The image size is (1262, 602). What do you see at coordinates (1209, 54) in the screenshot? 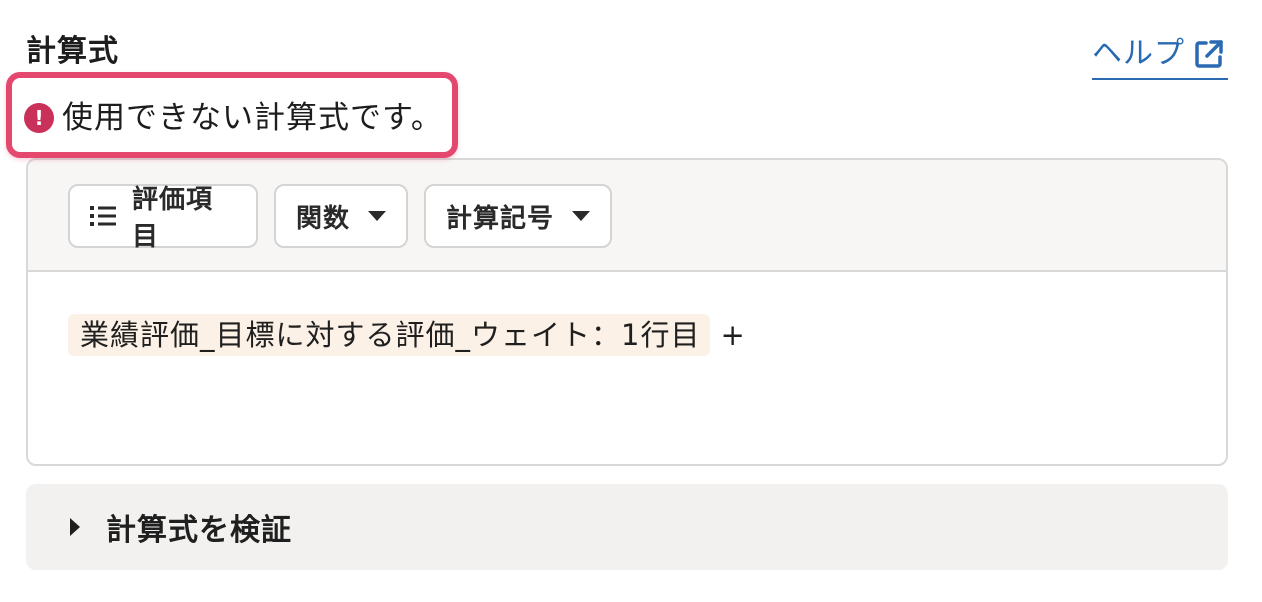
I see `external-link-icon` at bounding box center [1209, 54].